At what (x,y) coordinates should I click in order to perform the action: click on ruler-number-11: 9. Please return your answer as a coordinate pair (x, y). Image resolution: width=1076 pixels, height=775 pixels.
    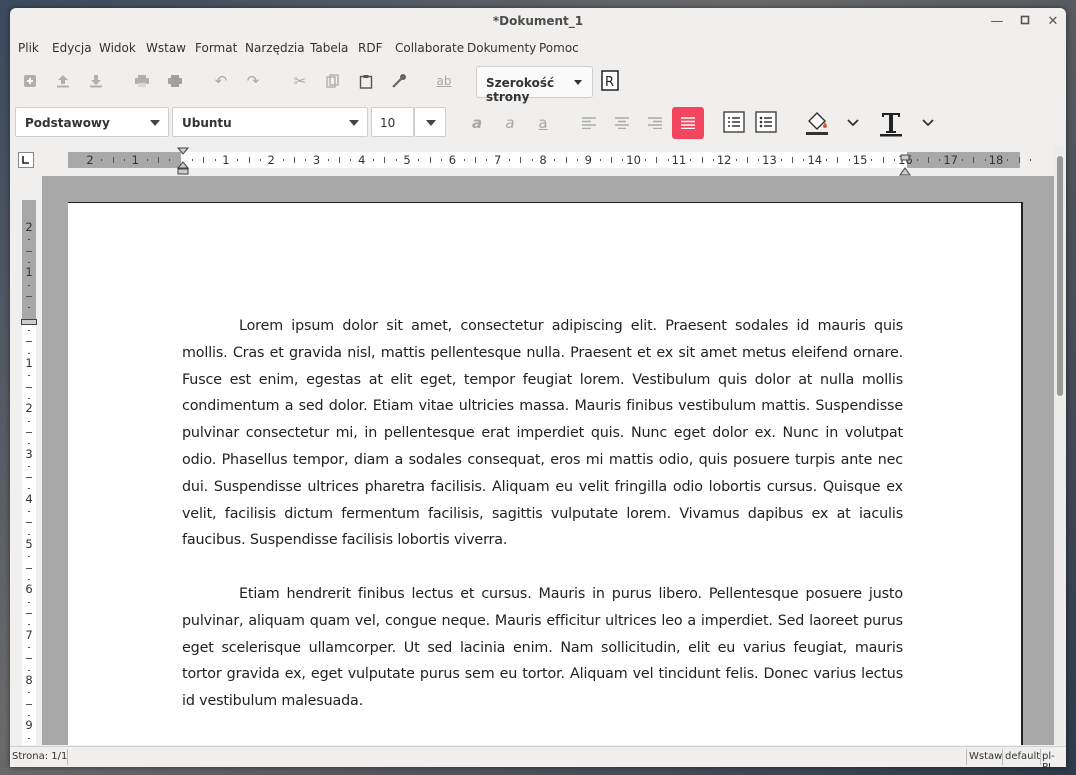
    Looking at the image, I should click on (588, 160).